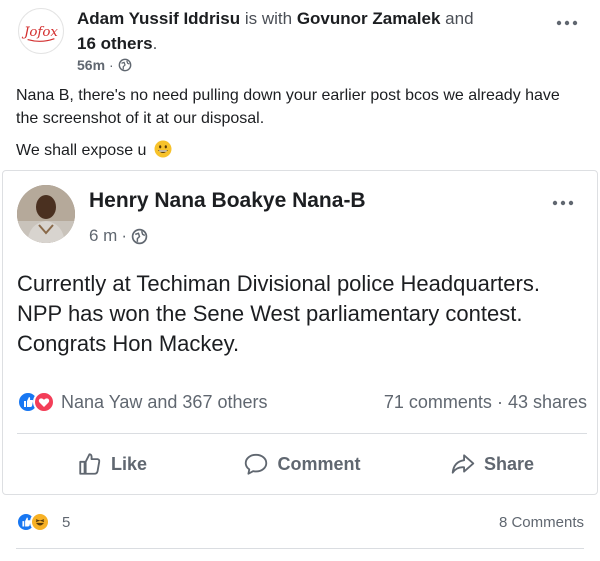 The width and height of the screenshot is (600, 561). Describe the element at coordinates (268, 18) in the screenshot. I see `with-text: is with` at that location.